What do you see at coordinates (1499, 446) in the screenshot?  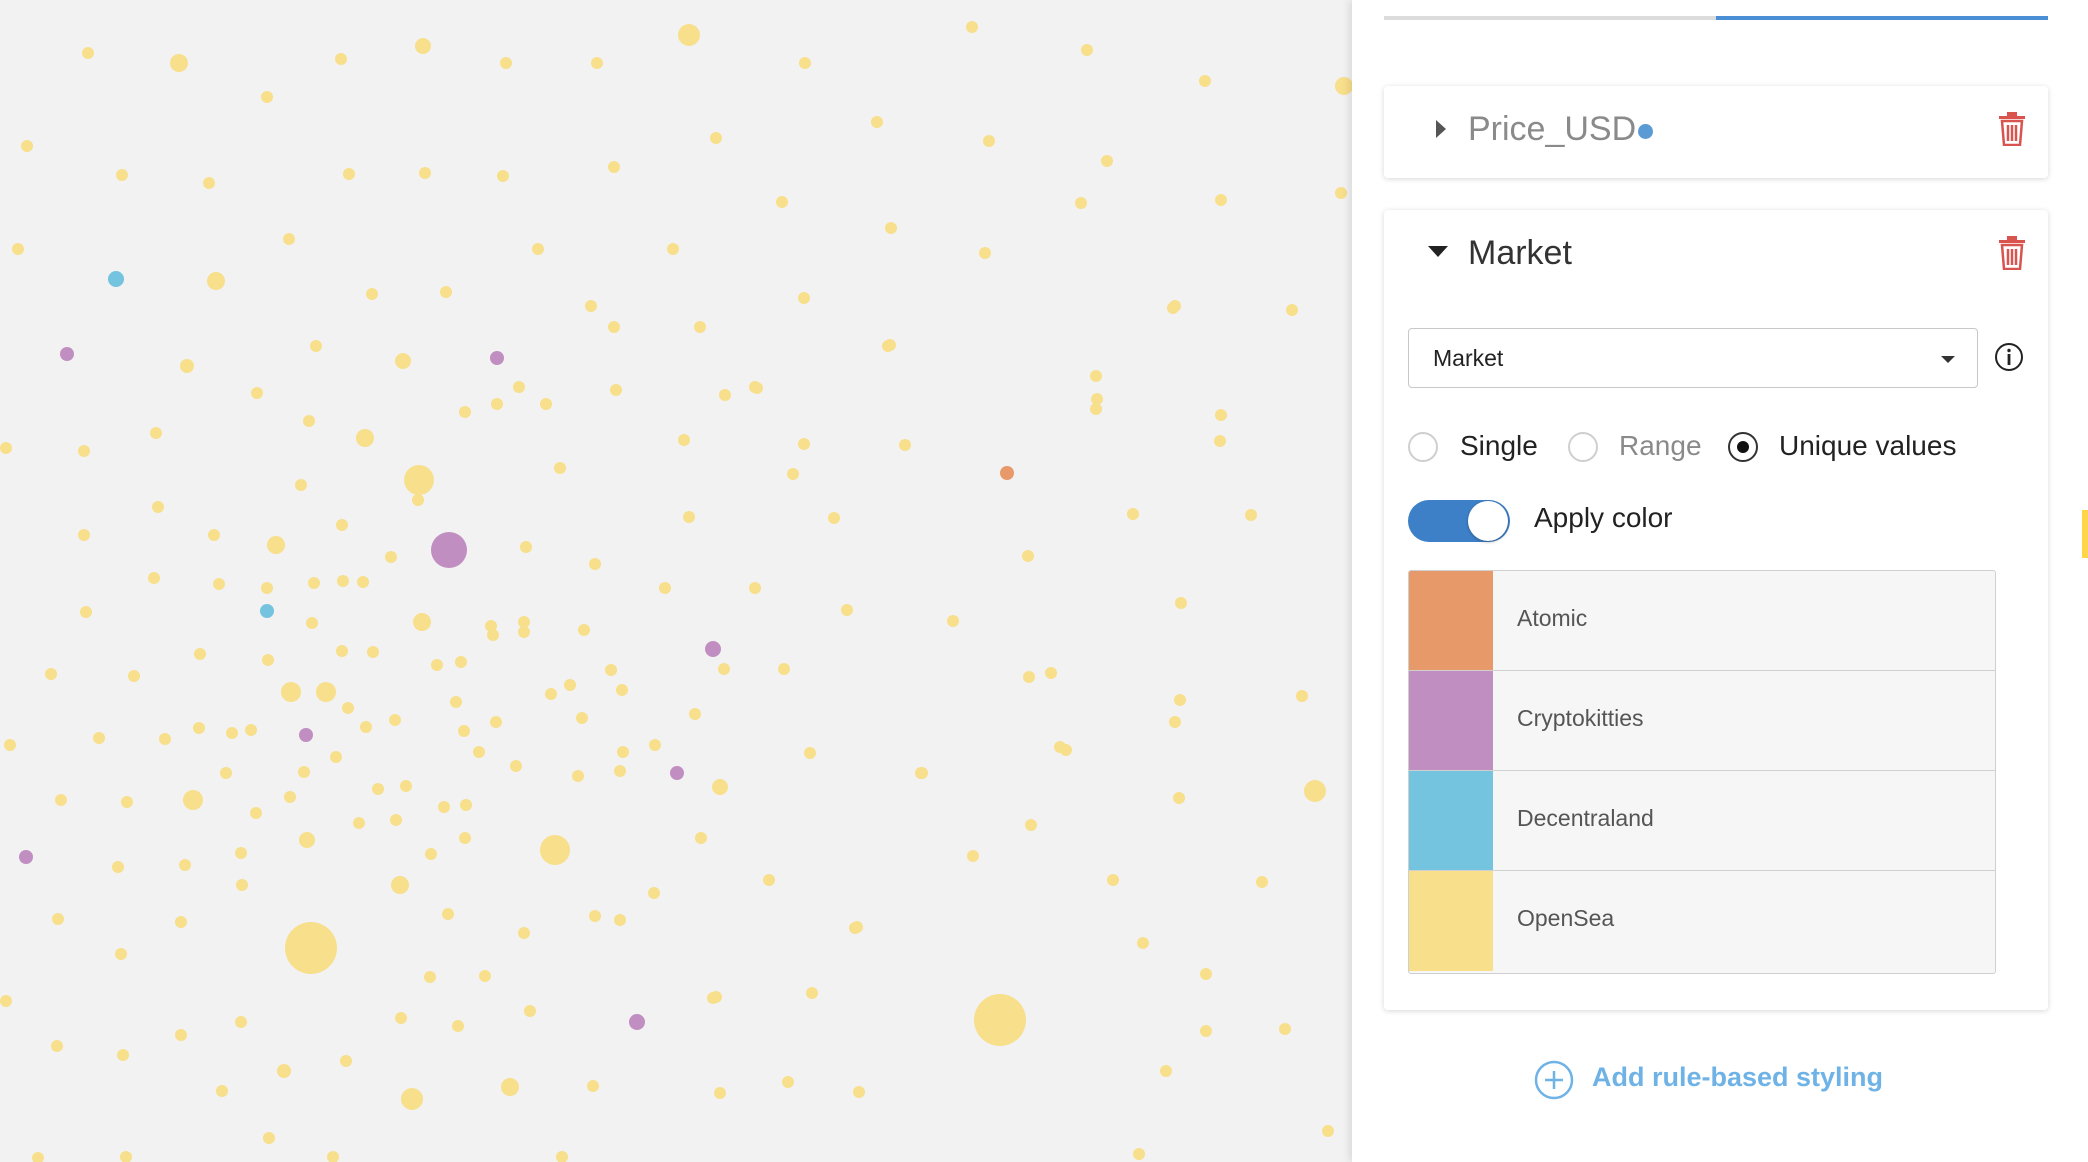 I see `radio-single-label: Single` at bounding box center [1499, 446].